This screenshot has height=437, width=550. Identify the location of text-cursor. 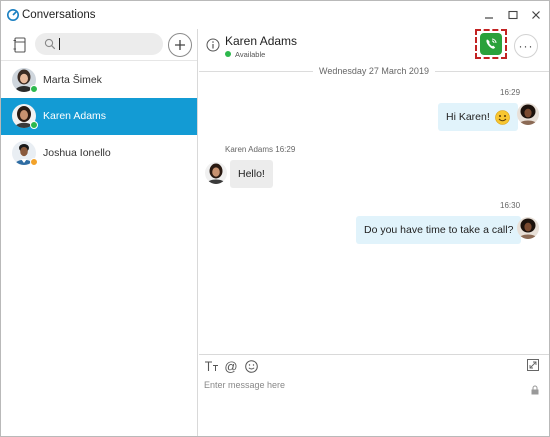
(59, 44).